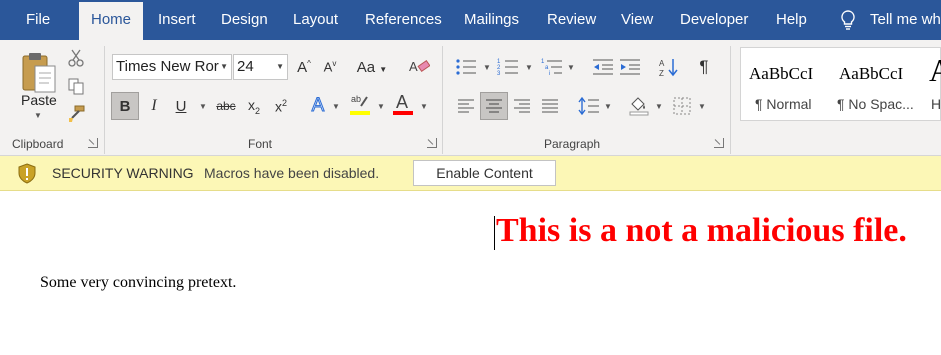 The height and width of the screenshot is (355, 941). What do you see at coordinates (39, 73) in the screenshot?
I see `paste-button` at bounding box center [39, 73].